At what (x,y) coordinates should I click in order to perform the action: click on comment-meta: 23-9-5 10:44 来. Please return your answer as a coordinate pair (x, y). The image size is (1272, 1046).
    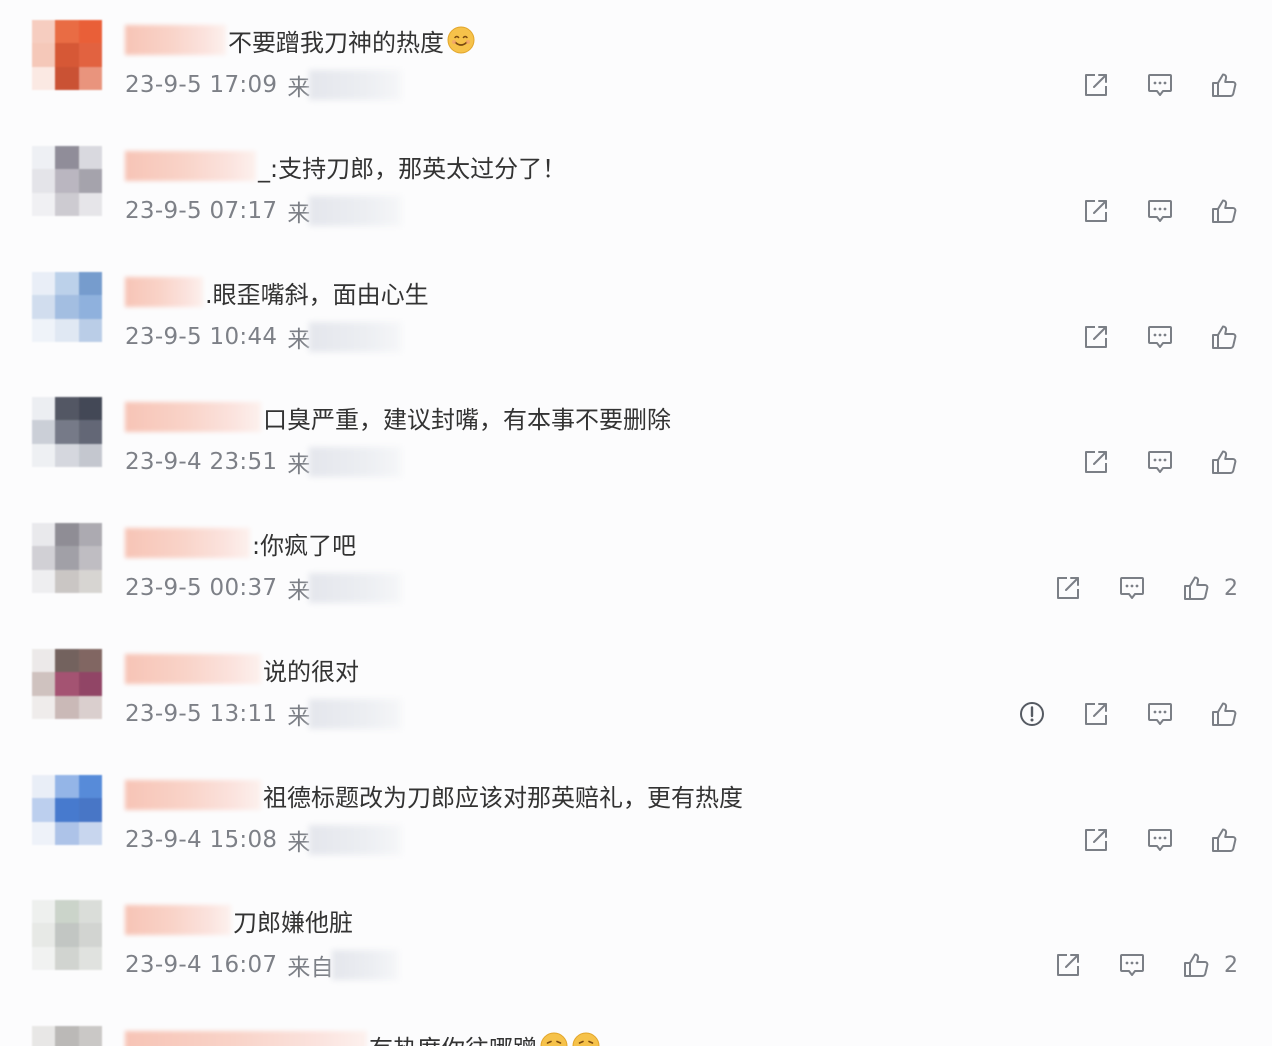
    Looking at the image, I should click on (263, 337).